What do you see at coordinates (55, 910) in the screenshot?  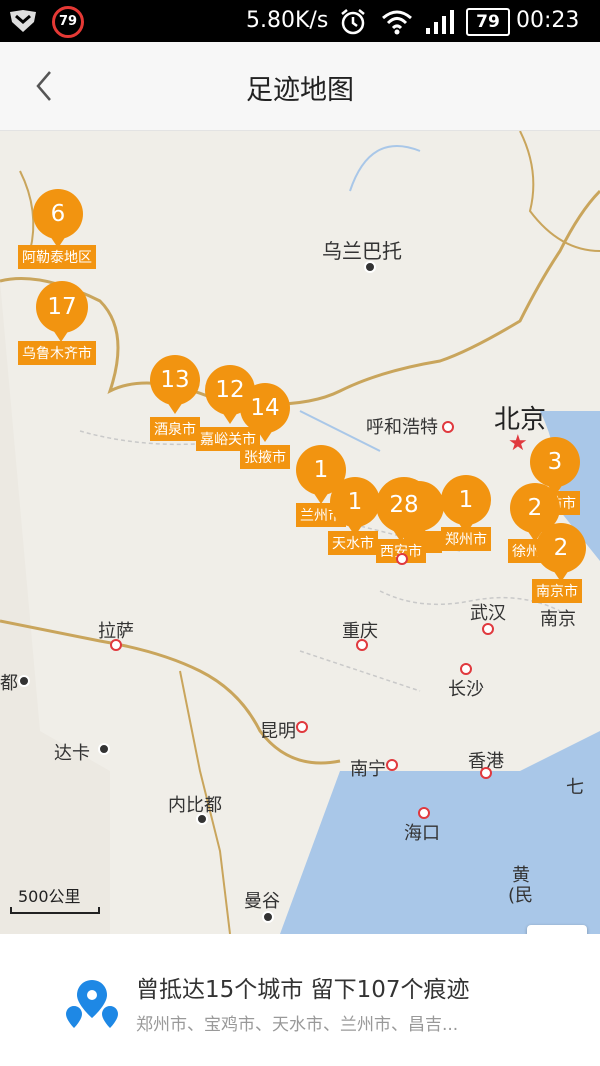 I see `scale-bar` at bounding box center [55, 910].